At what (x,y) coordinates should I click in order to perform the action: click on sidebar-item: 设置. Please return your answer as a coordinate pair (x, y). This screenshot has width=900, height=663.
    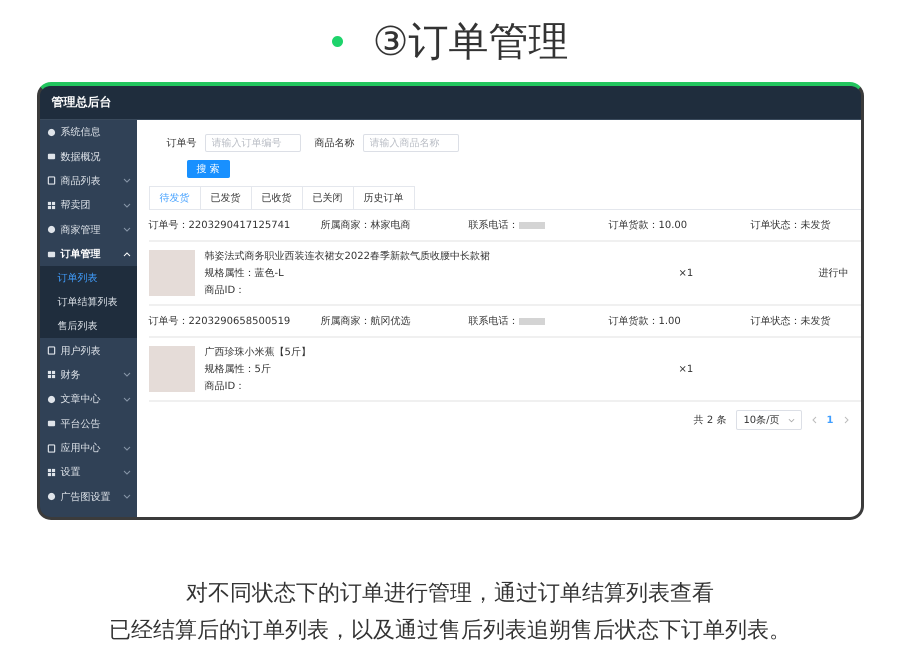
    Looking at the image, I should click on (88, 472).